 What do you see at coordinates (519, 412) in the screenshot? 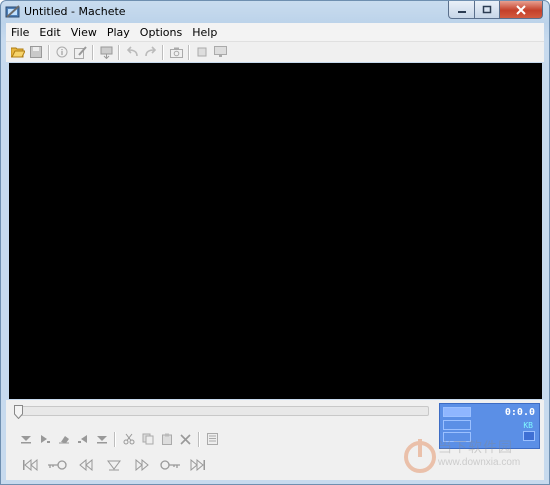
I see `time-display: 0:0.0` at bounding box center [519, 412].